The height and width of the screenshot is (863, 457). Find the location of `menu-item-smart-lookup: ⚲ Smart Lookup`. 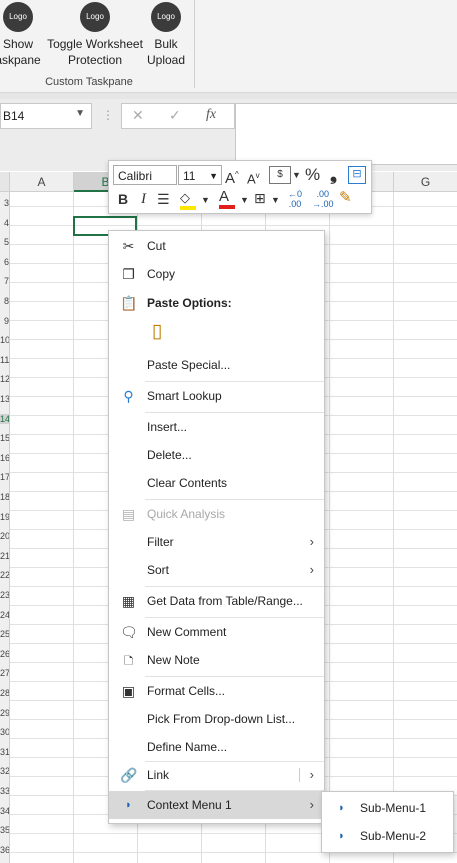

menu-item-smart-lookup: ⚲ Smart Lookup is located at coordinates (215, 396).